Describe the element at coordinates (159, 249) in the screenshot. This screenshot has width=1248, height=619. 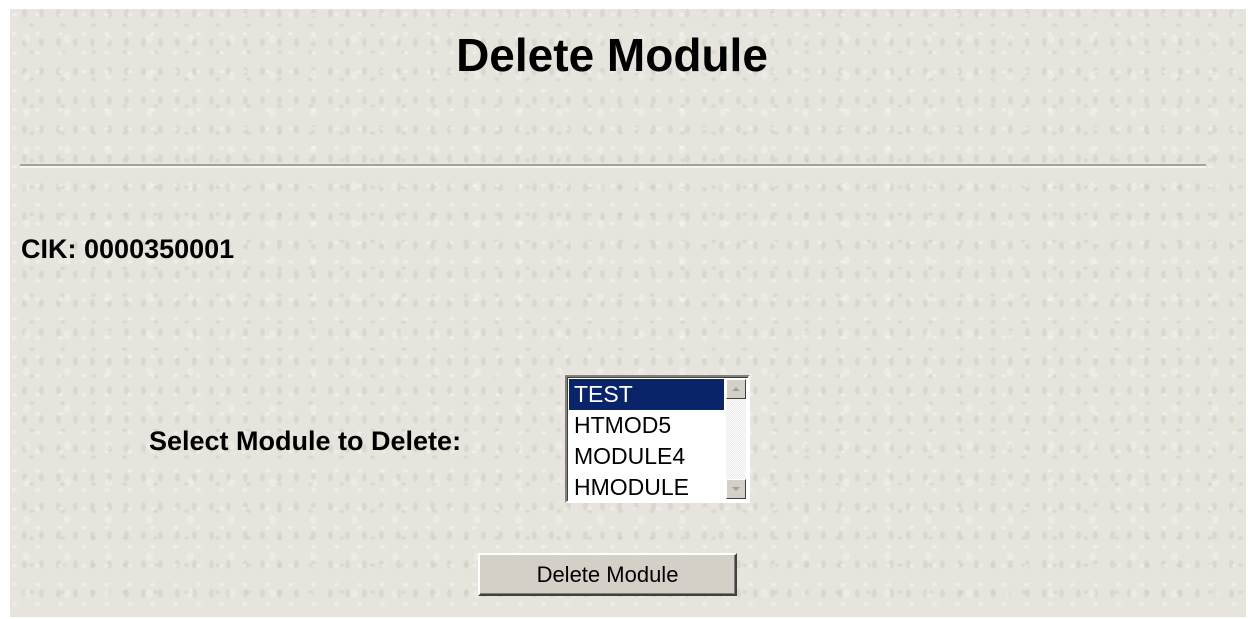
I see `cik-value: 0000350001` at that location.